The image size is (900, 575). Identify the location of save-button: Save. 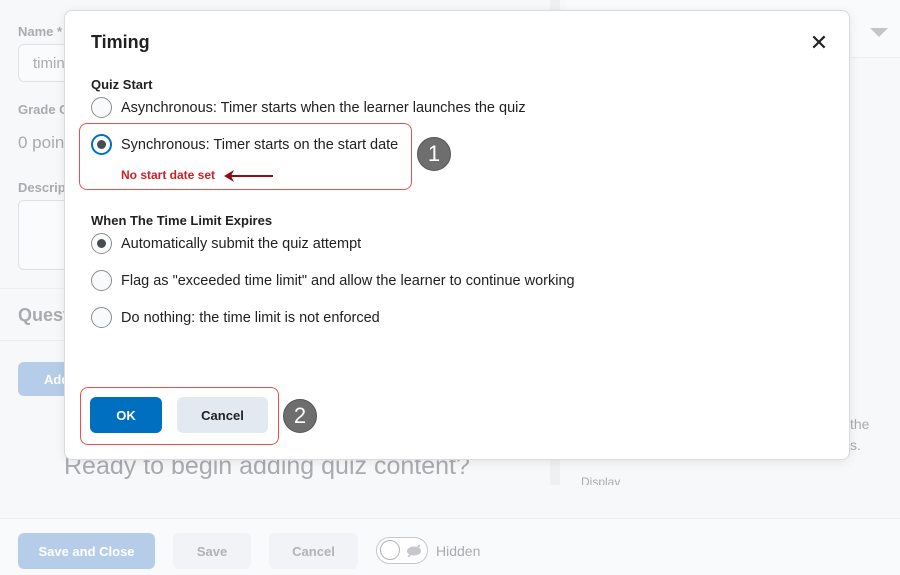
(212, 551).